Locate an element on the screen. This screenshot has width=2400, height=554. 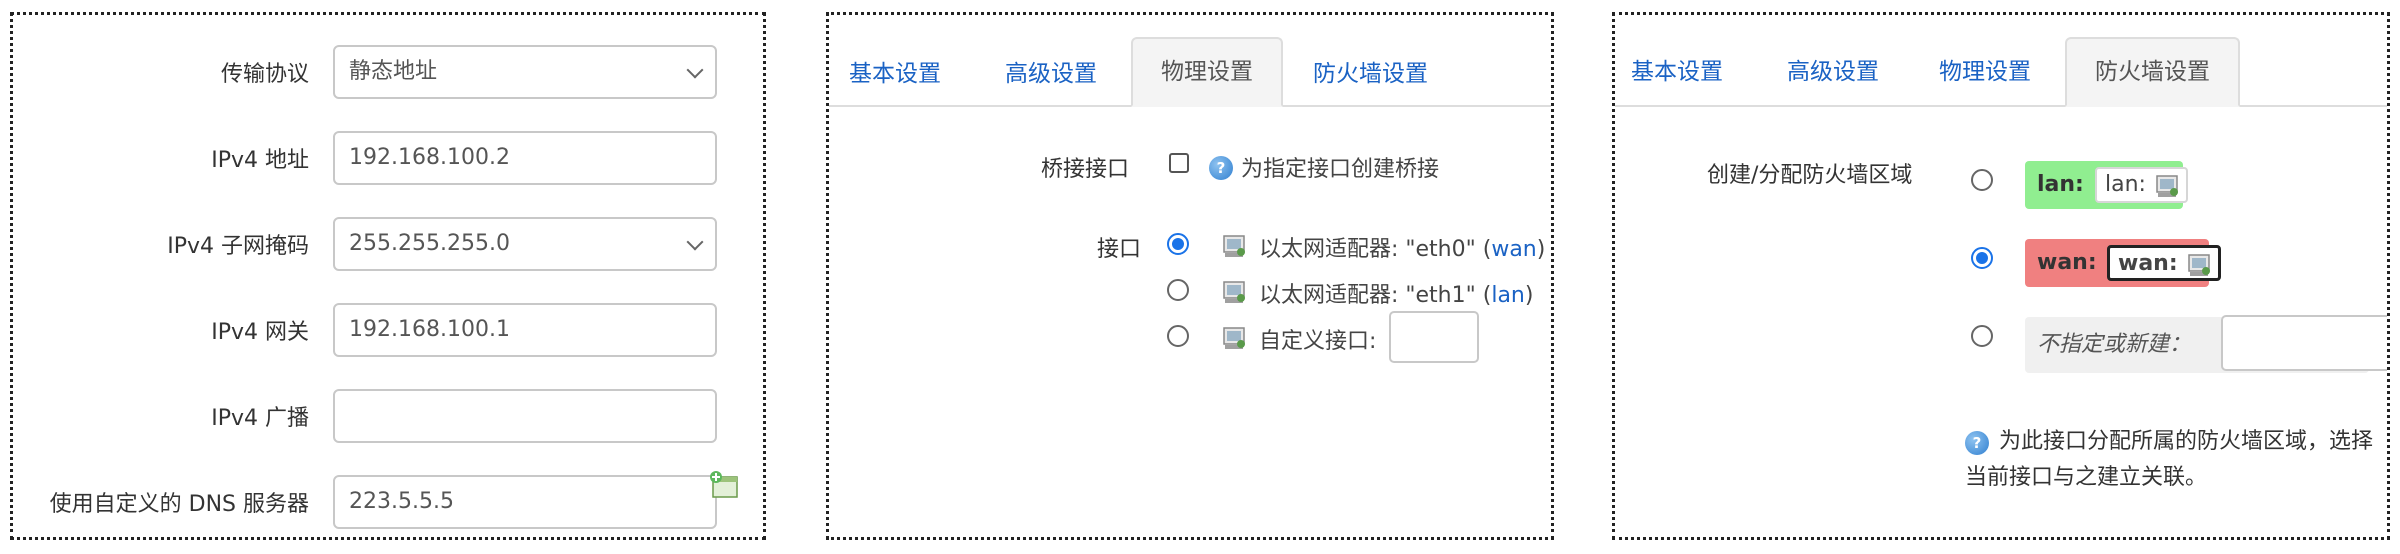
interface-eth0-network-link: wan is located at coordinates (1513, 249).